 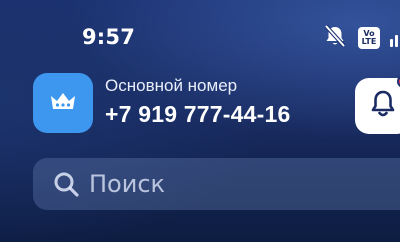 I want to click on bell-icon, so click(x=383, y=106).